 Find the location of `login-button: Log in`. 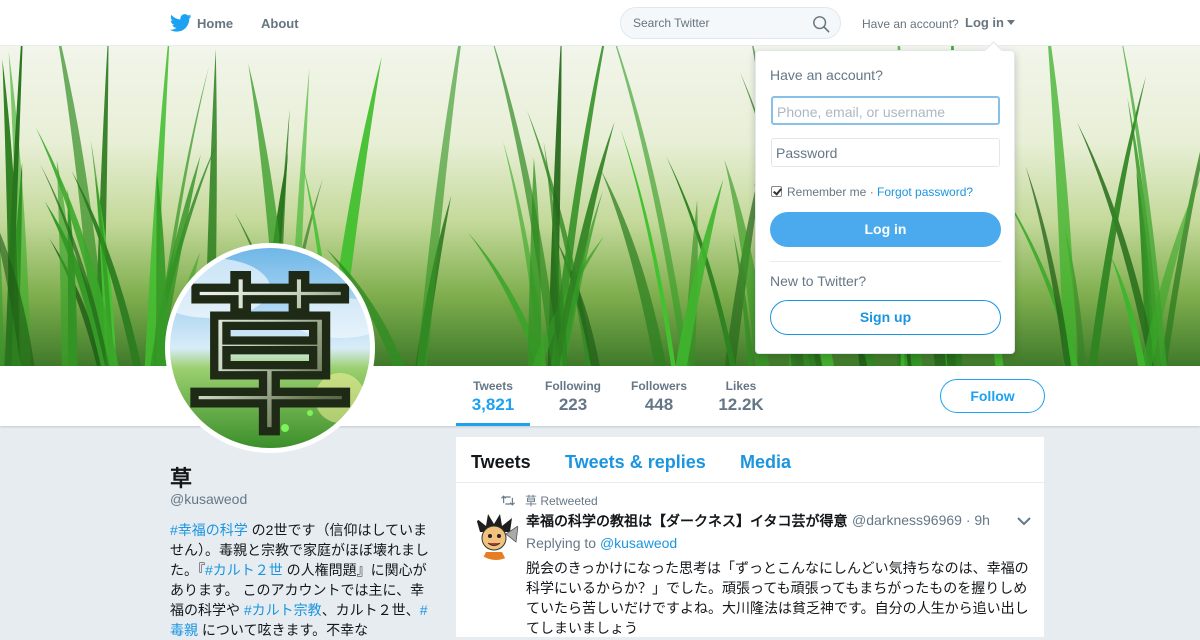

login-button: Log in is located at coordinates (885, 229).